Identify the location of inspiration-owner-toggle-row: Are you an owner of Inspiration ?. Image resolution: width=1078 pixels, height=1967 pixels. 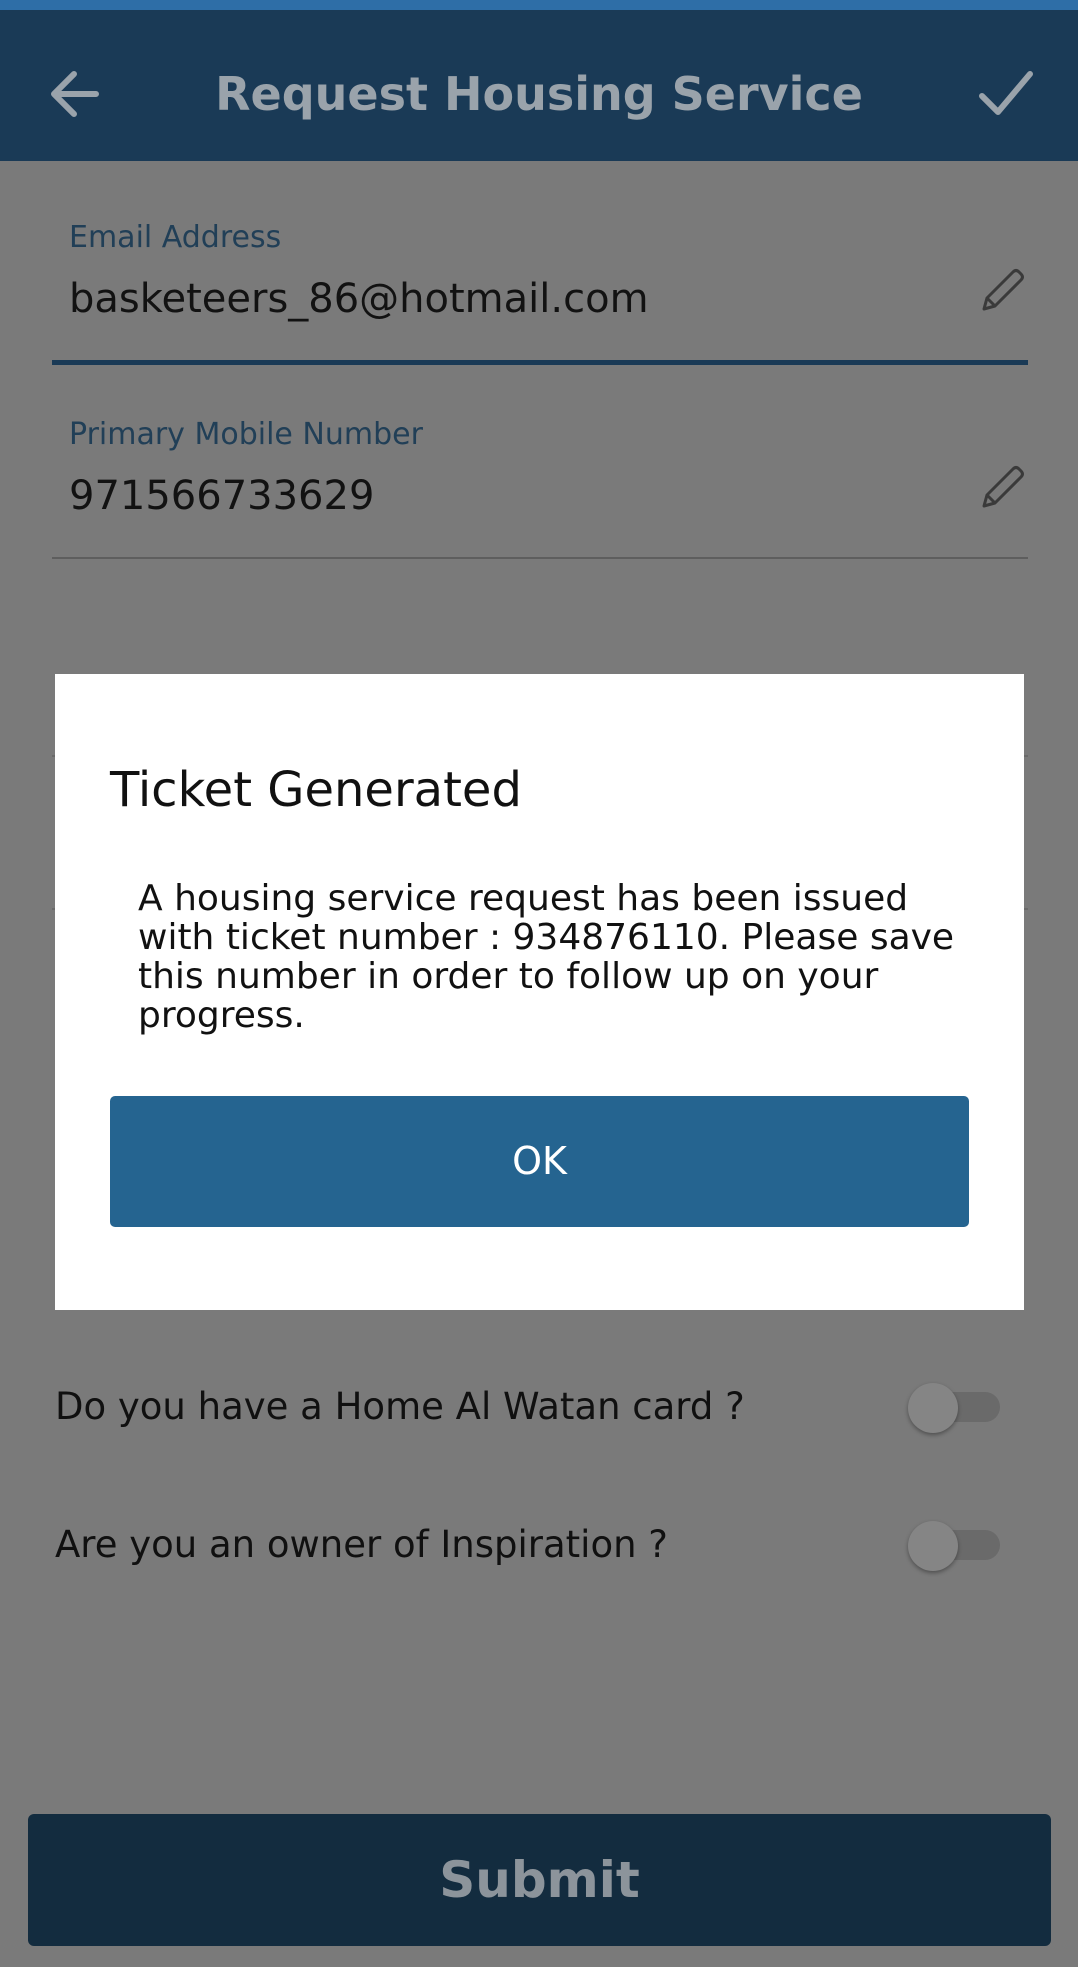
(530, 1545).